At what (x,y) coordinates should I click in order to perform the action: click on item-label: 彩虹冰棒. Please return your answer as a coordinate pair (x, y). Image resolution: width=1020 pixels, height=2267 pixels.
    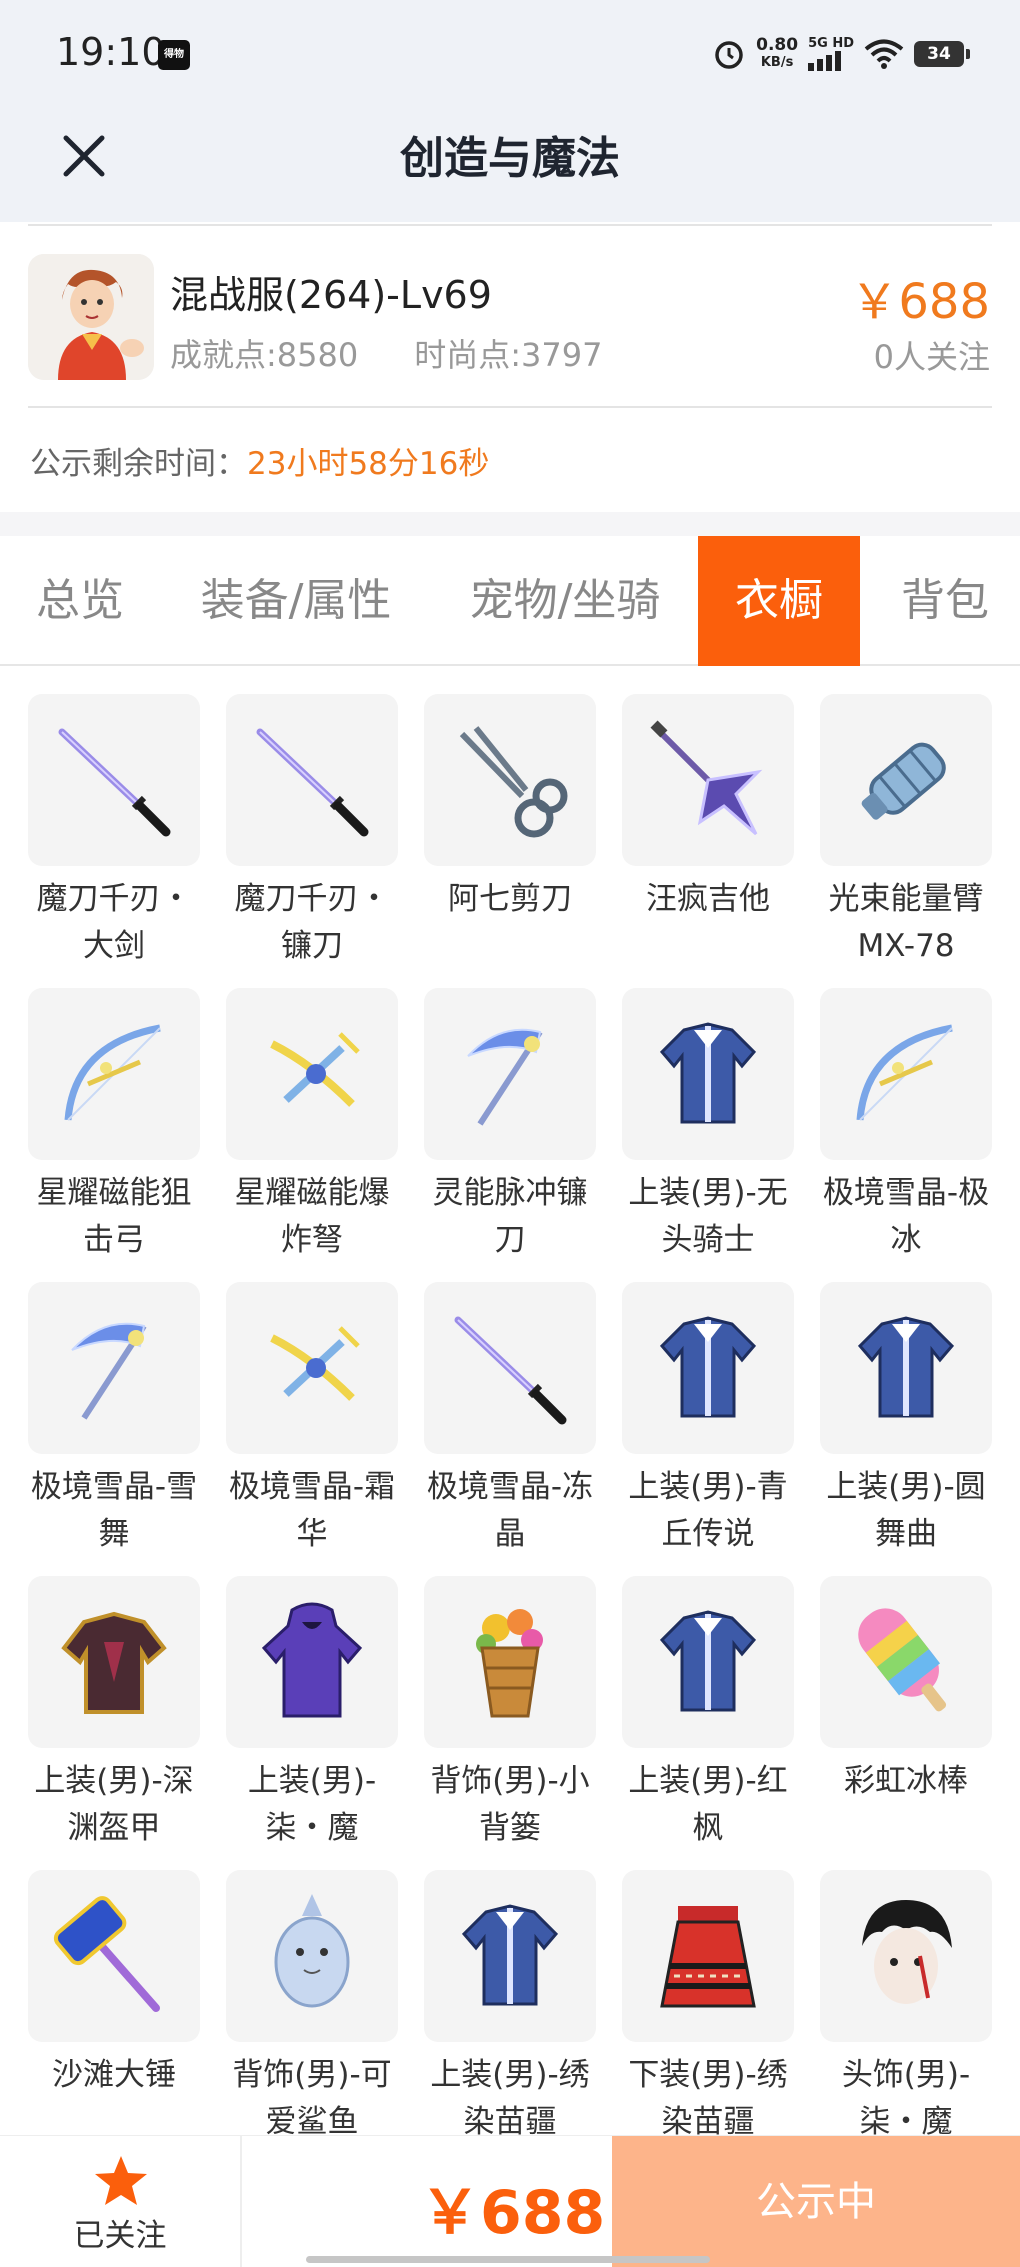
    Looking at the image, I should click on (906, 1781).